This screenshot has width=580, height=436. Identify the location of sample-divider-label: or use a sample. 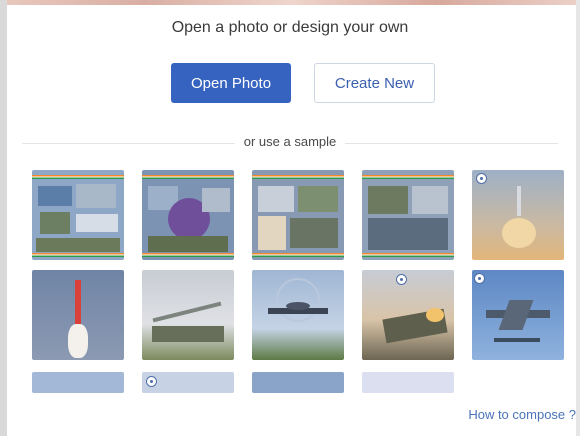
(290, 141).